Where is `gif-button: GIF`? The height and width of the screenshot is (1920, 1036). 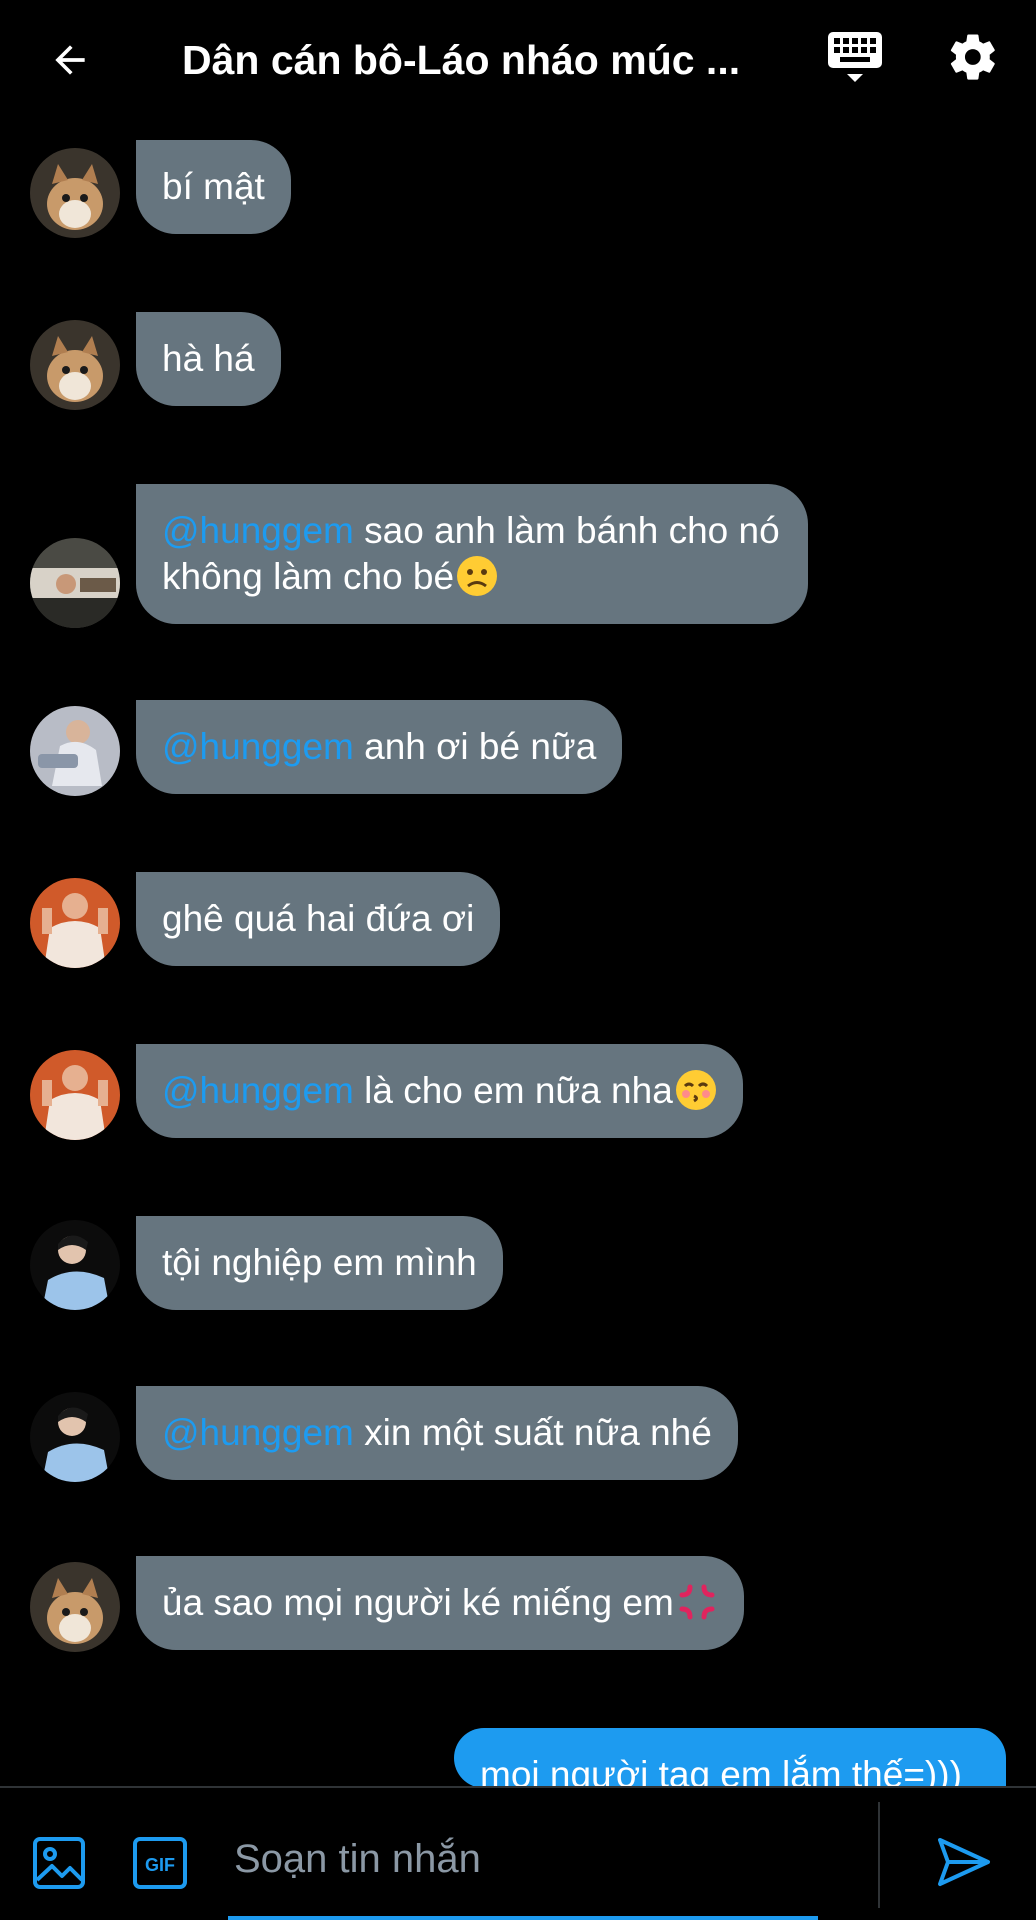 gif-button: GIF is located at coordinates (160, 1863).